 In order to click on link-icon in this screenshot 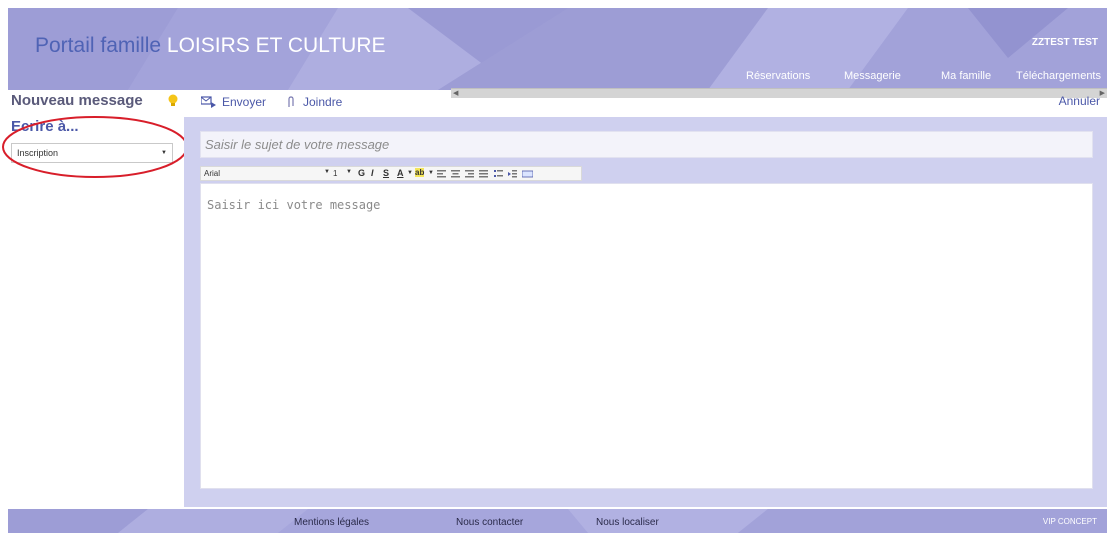, I will do `click(527, 174)`.